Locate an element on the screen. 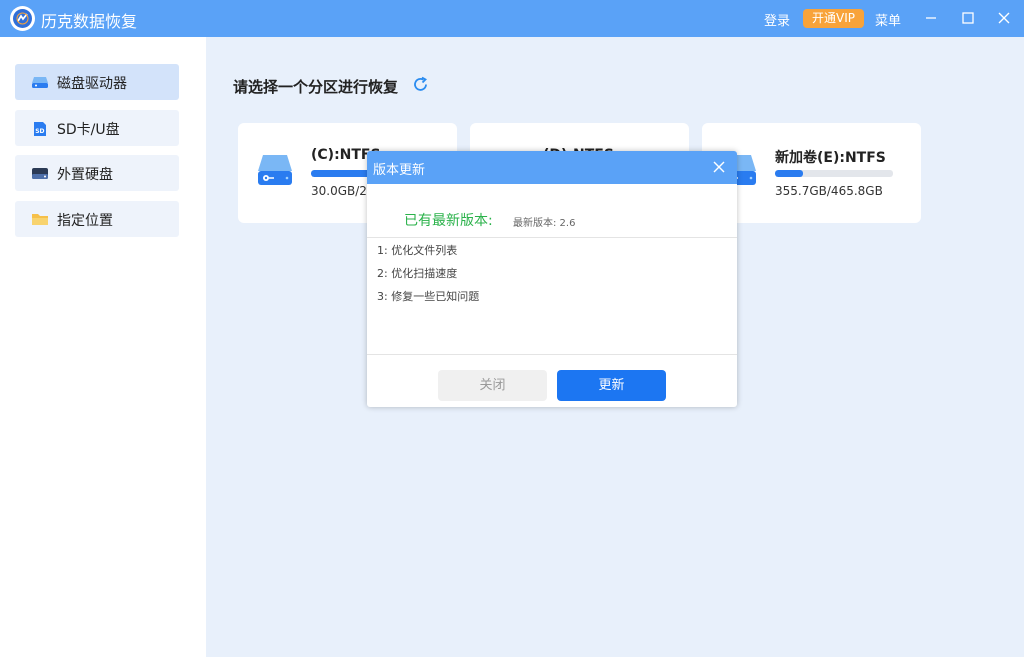 The image size is (1024, 657). sidebar-item-specified-location: 指定位置 is located at coordinates (97, 219).